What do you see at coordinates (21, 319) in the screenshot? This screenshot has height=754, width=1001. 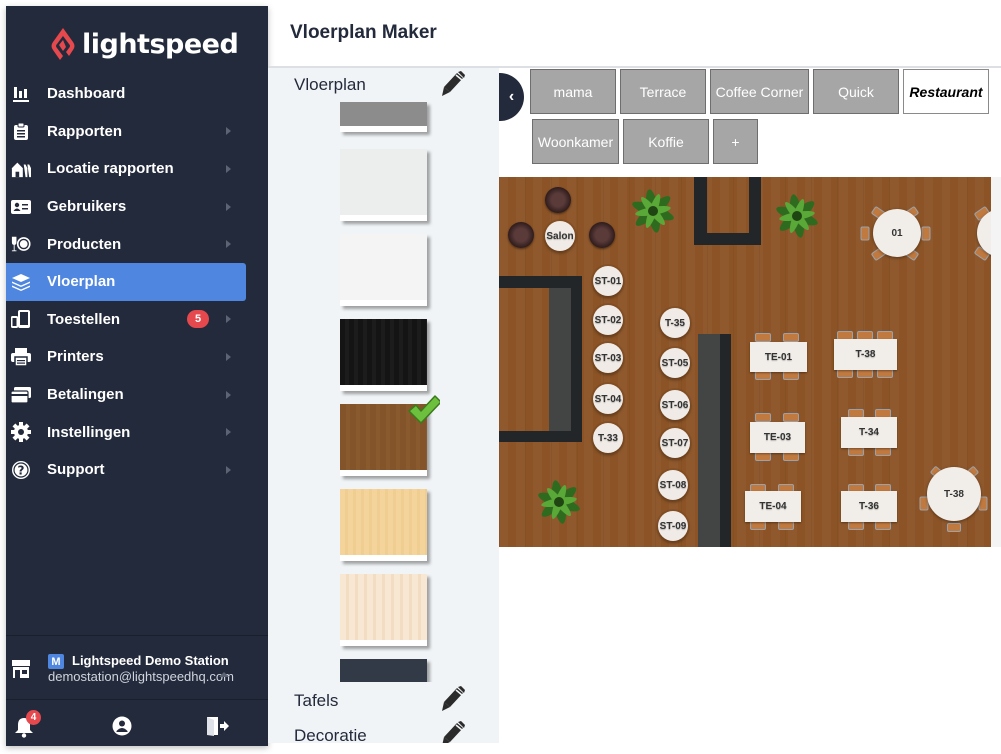 I see `devices-icon` at bounding box center [21, 319].